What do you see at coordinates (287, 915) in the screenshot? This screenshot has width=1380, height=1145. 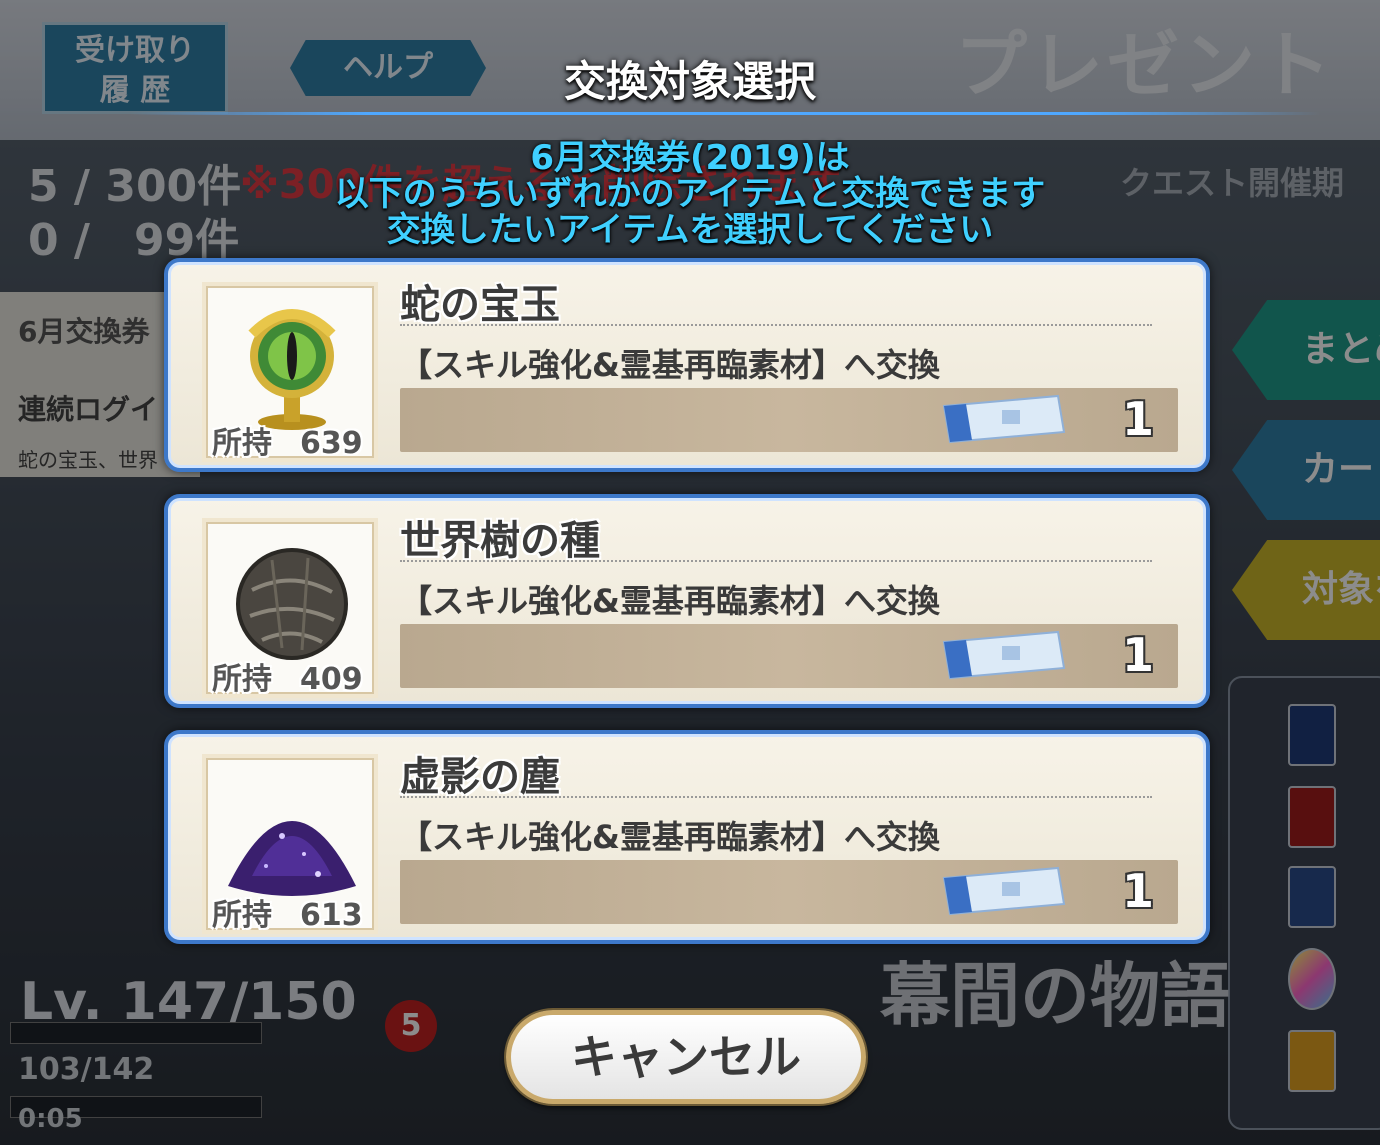 I see `owned-count: 所持 613` at bounding box center [287, 915].